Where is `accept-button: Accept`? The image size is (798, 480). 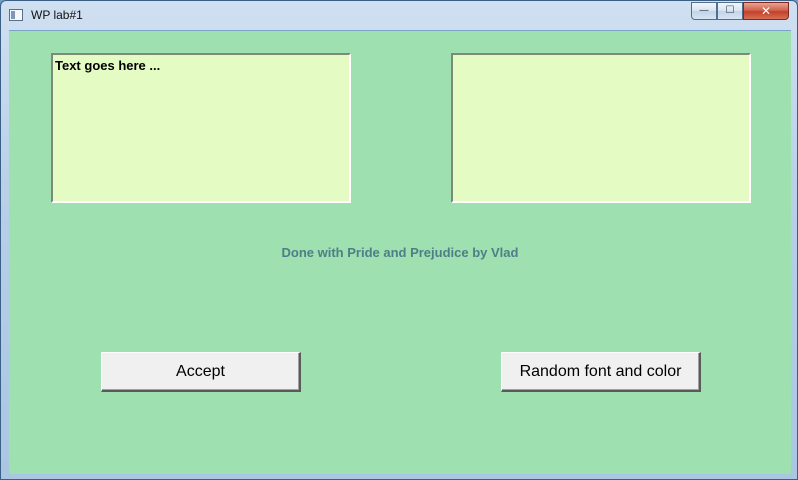
accept-button: Accept is located at coordinates (201, 372).